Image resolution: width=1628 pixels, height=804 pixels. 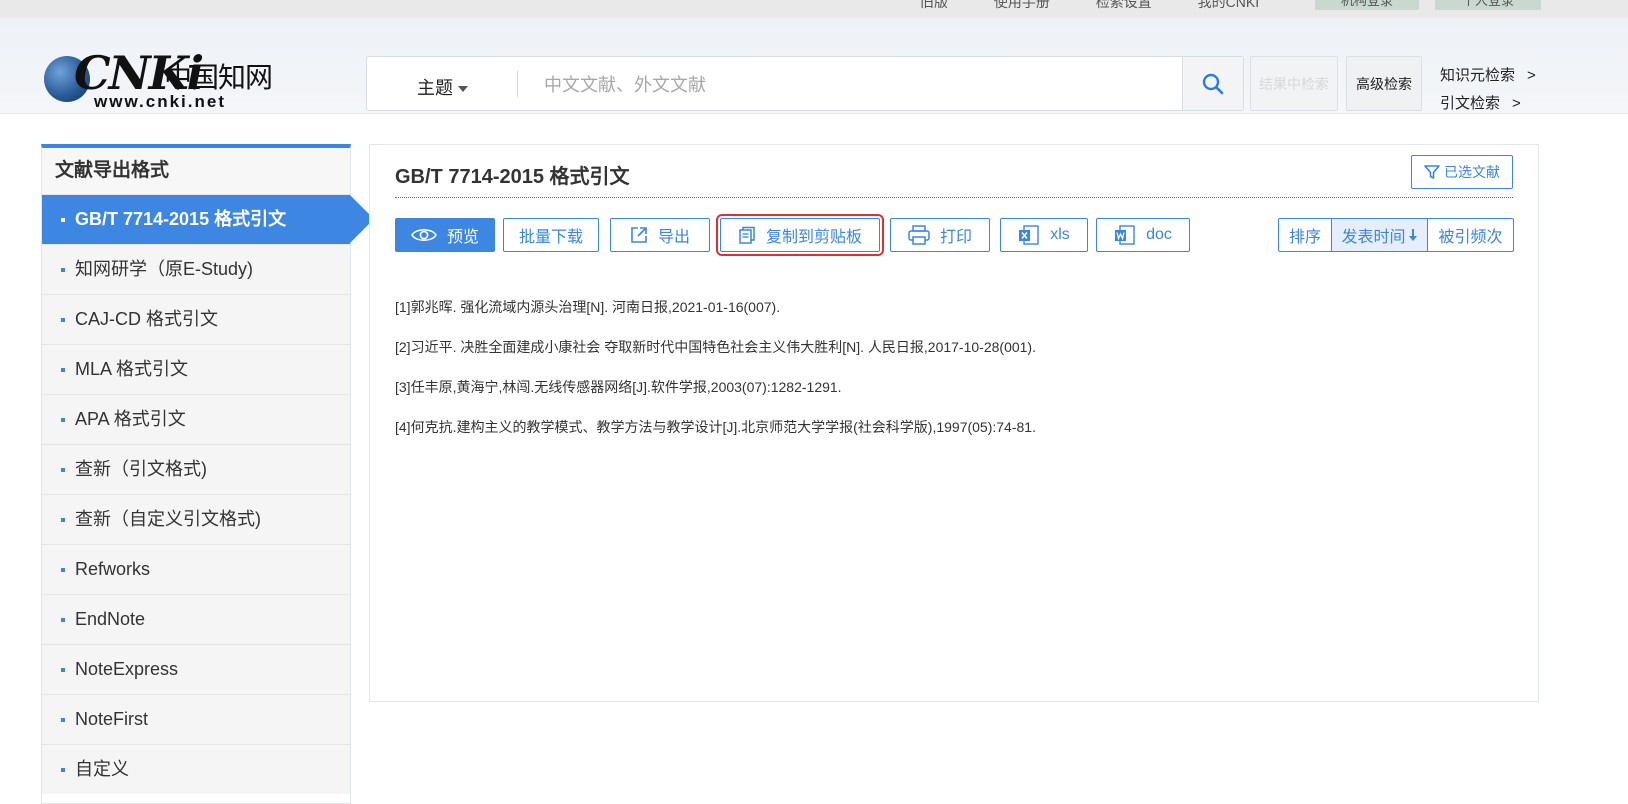 I want to click on search-icon, so click(x=1213, y=83).